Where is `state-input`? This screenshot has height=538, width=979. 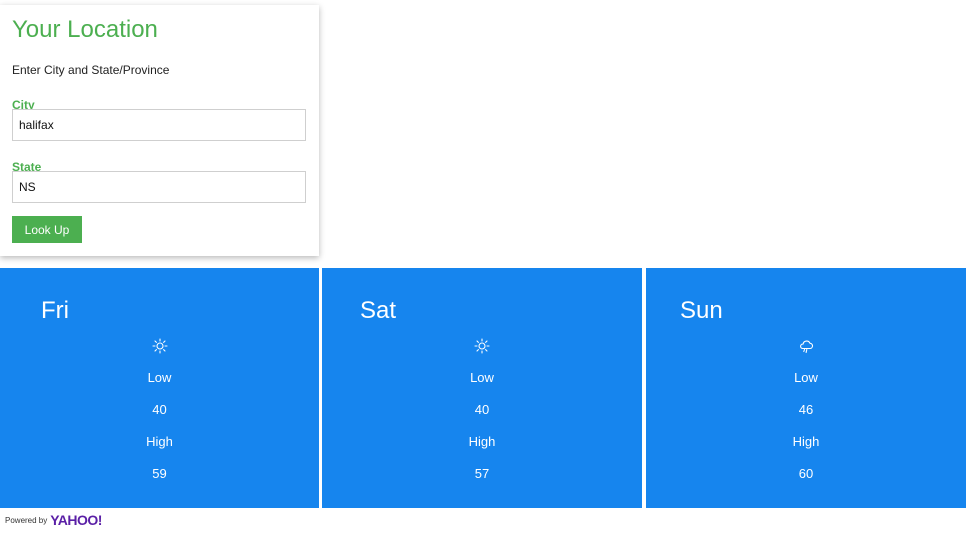
state-input is located at coordinates (159, 187).